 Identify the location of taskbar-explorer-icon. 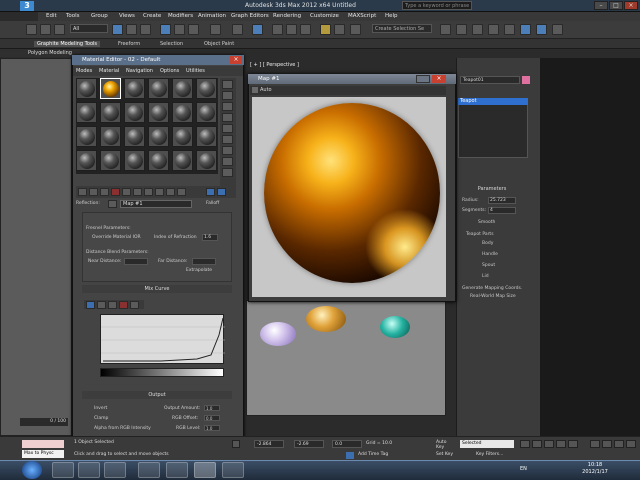
(63, 470).